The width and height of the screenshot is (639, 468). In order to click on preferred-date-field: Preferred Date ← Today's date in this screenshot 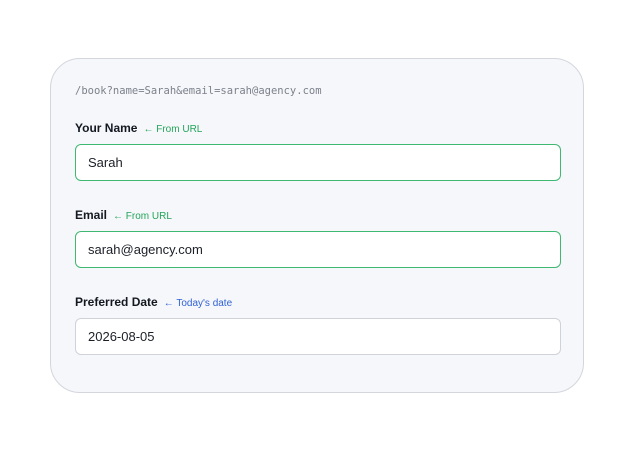, I will do `click(318, 325)`.